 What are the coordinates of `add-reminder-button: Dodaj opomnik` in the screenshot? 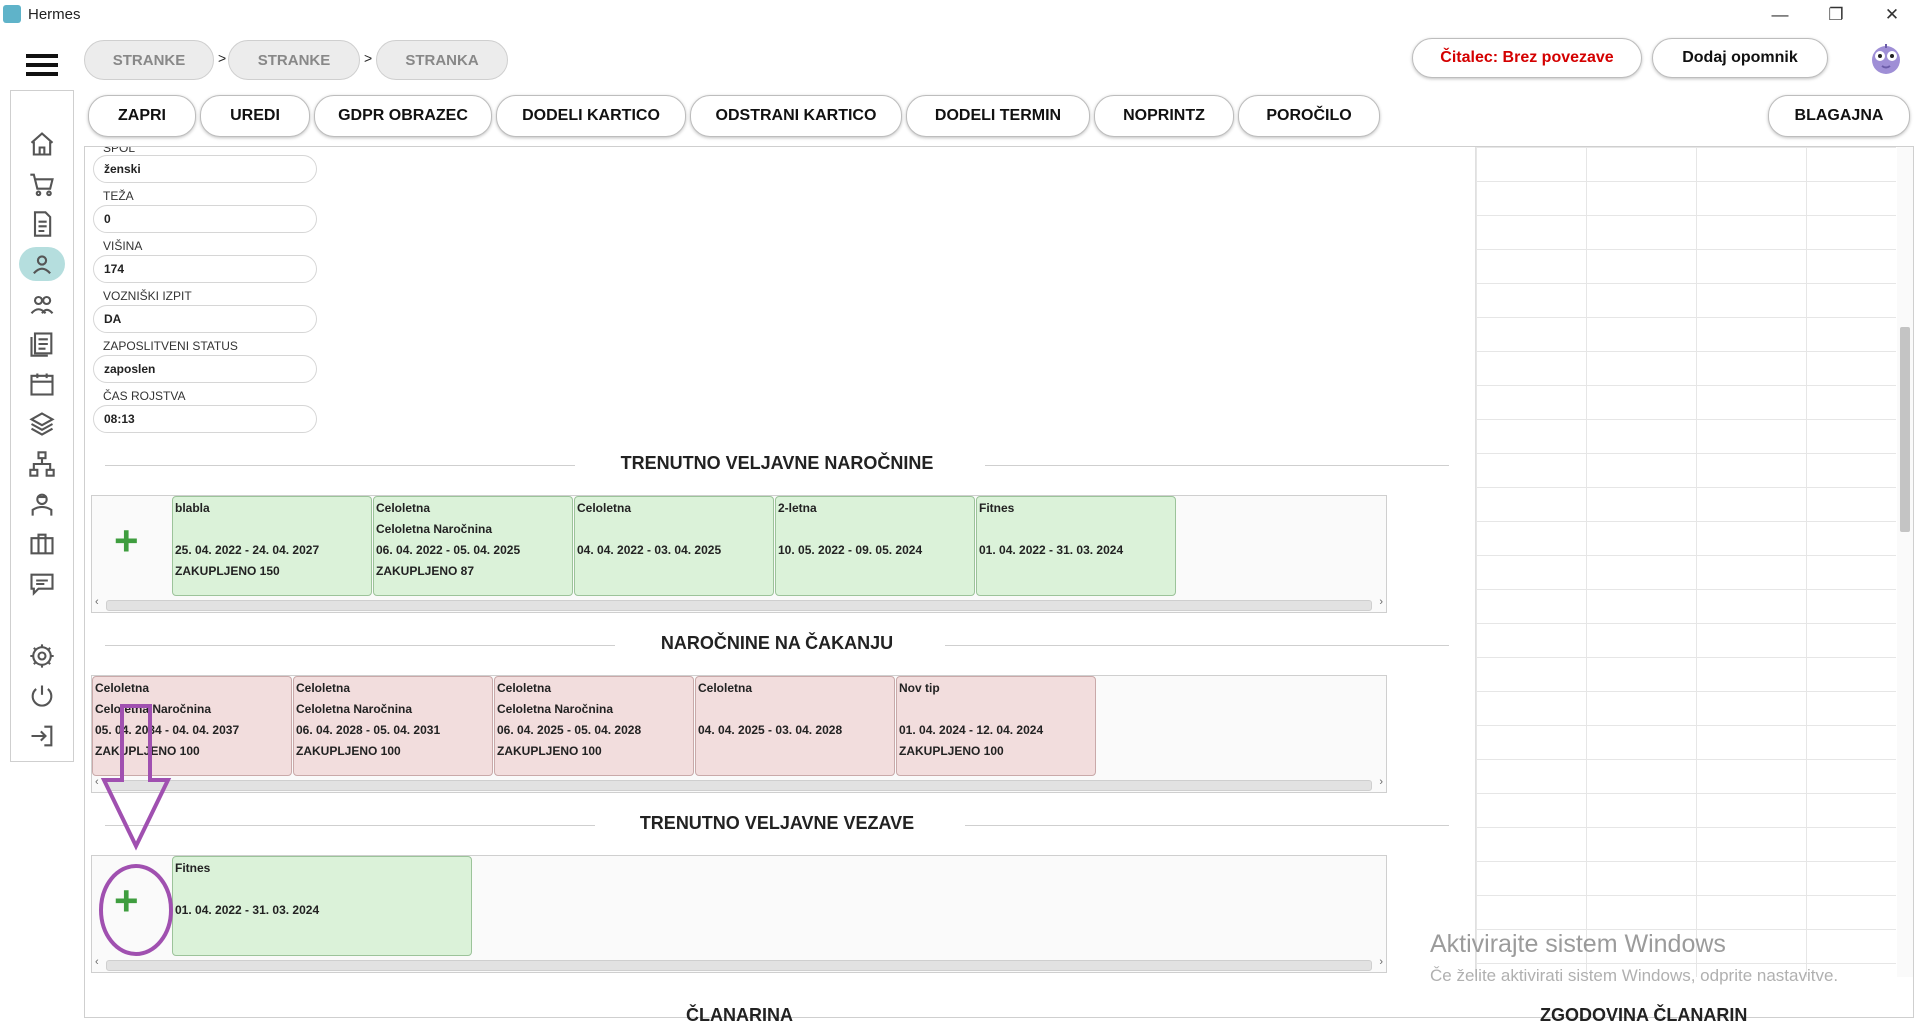 It's located at (1740, 58).